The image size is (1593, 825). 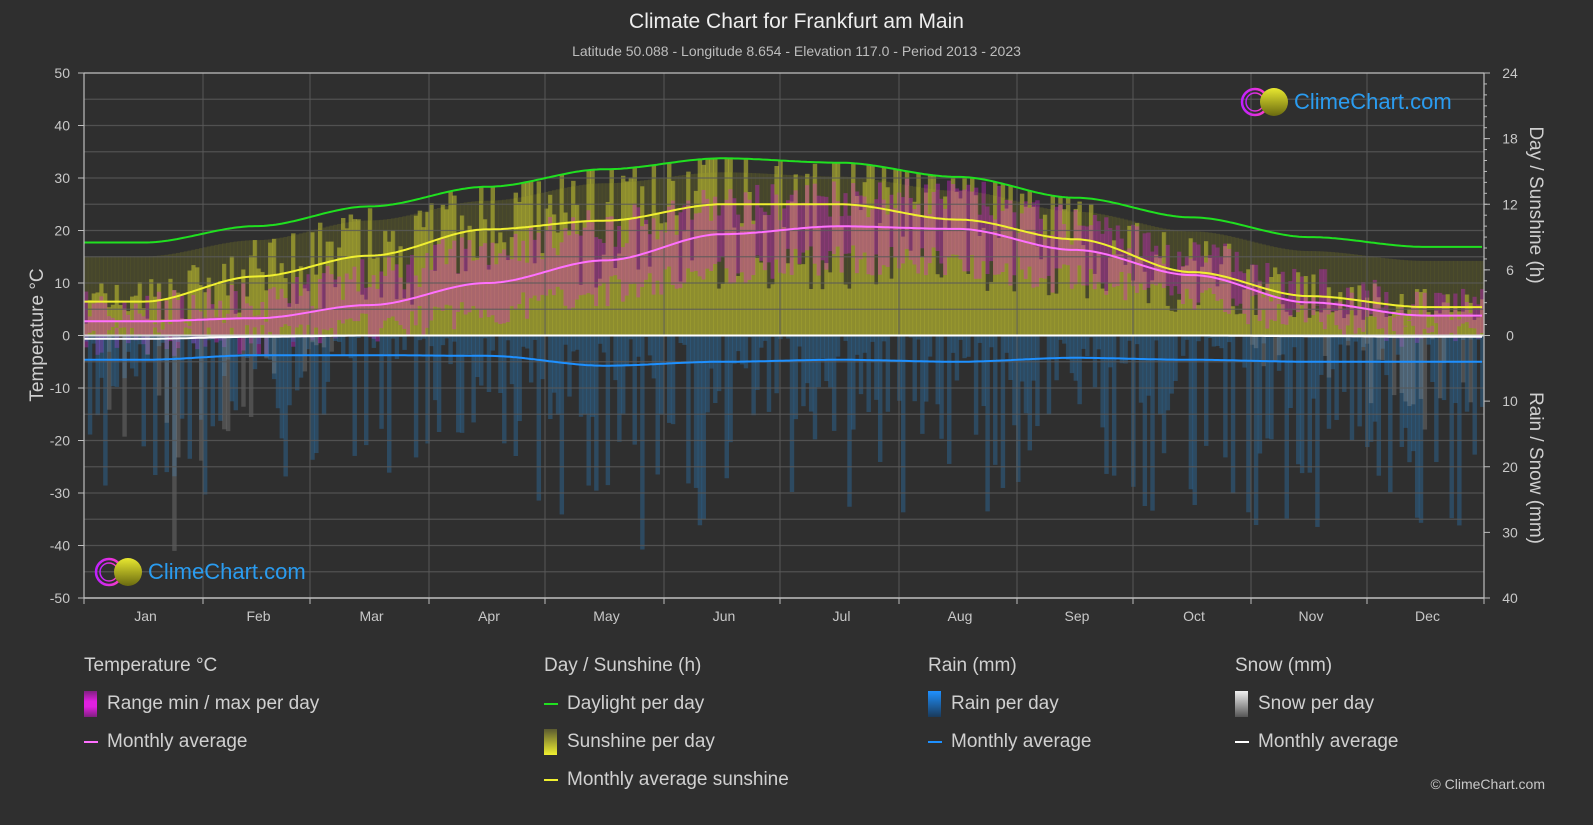 I want to click on legend-item-sunshine-avg: Monthly average sunshine, so click(x=666, y=780).